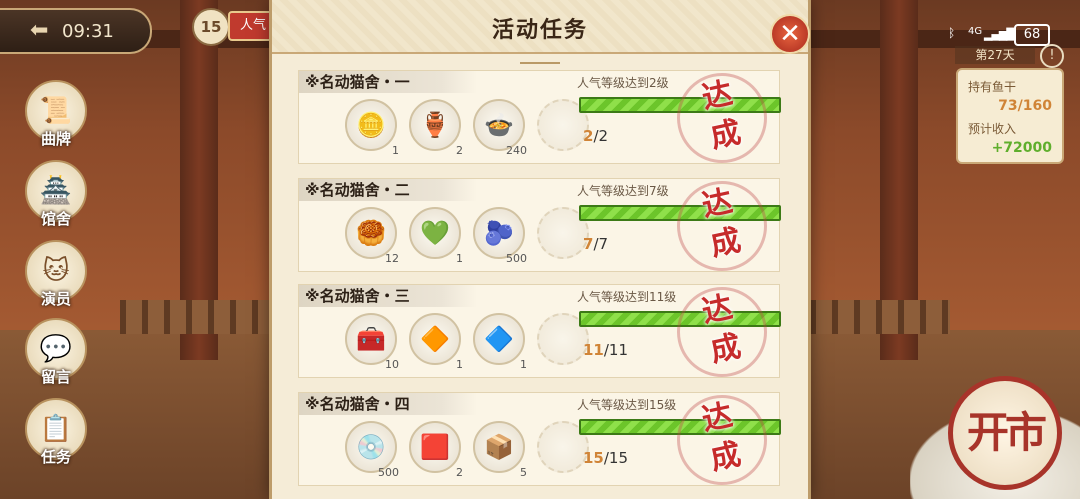 The image size is (1080, 499). Describe the element at coordinates (55, 299) in the screenshot. I see `menu-item-label: 演员` at that location.